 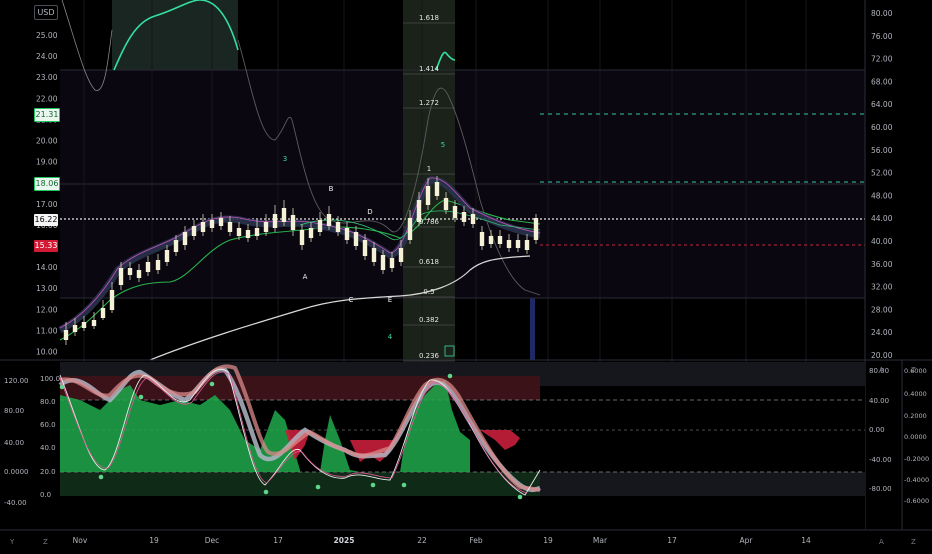 What do you see at coordinates (428, 292) in the screenshot?
I see `fib-level-label: 0.5` at bounding box center [428, 292].